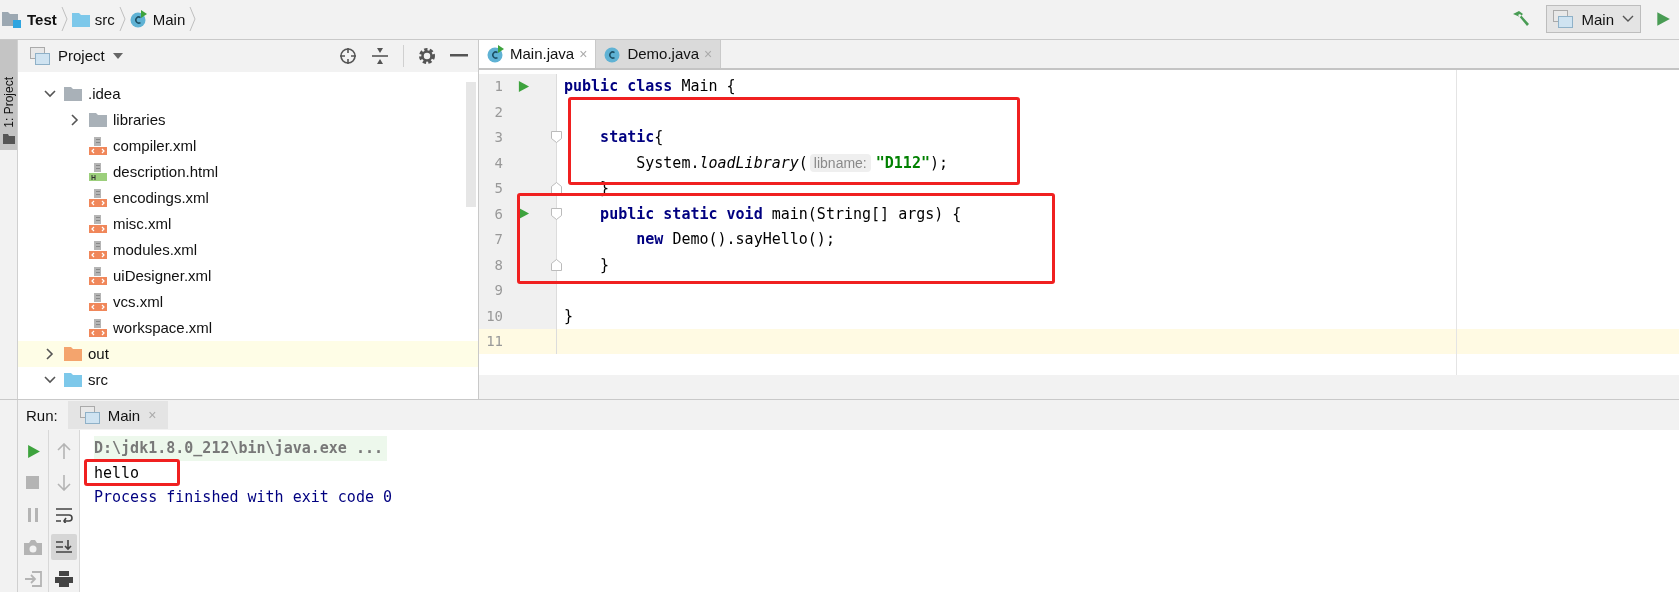  What do you see at coordinates (348, 55) in the screenshot?
I see `crosshair-icon` at bounding box center [348, 55].